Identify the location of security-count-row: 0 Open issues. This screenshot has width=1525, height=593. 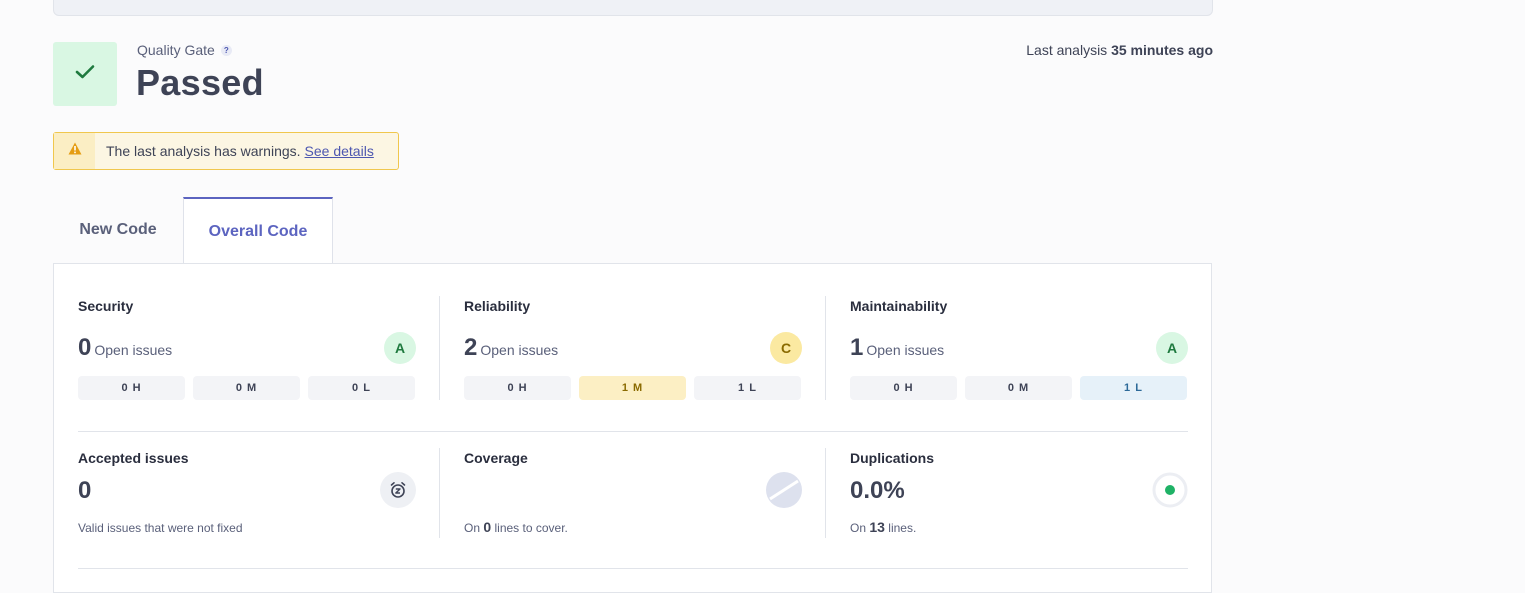
(125, 348).